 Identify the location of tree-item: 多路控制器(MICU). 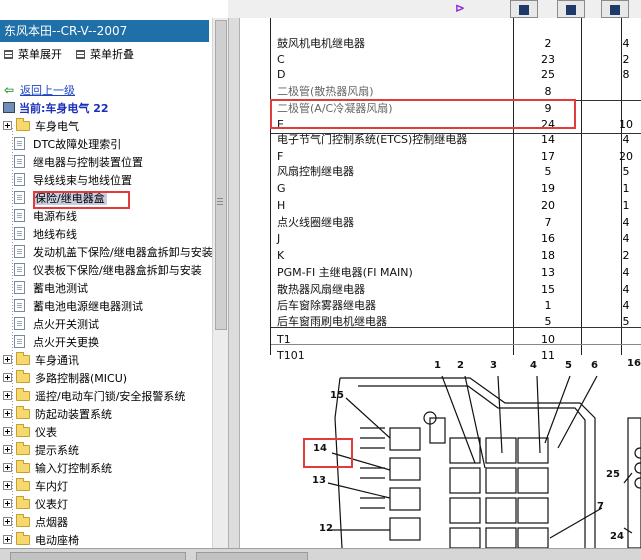
(65, 379).